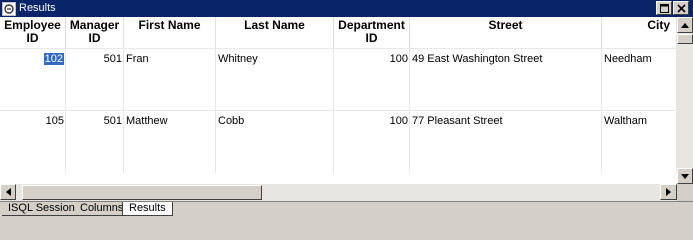  Describe the element at coordinates (275, 80) in the screenshot. I see `cell-last-name: Whitney` at that location.